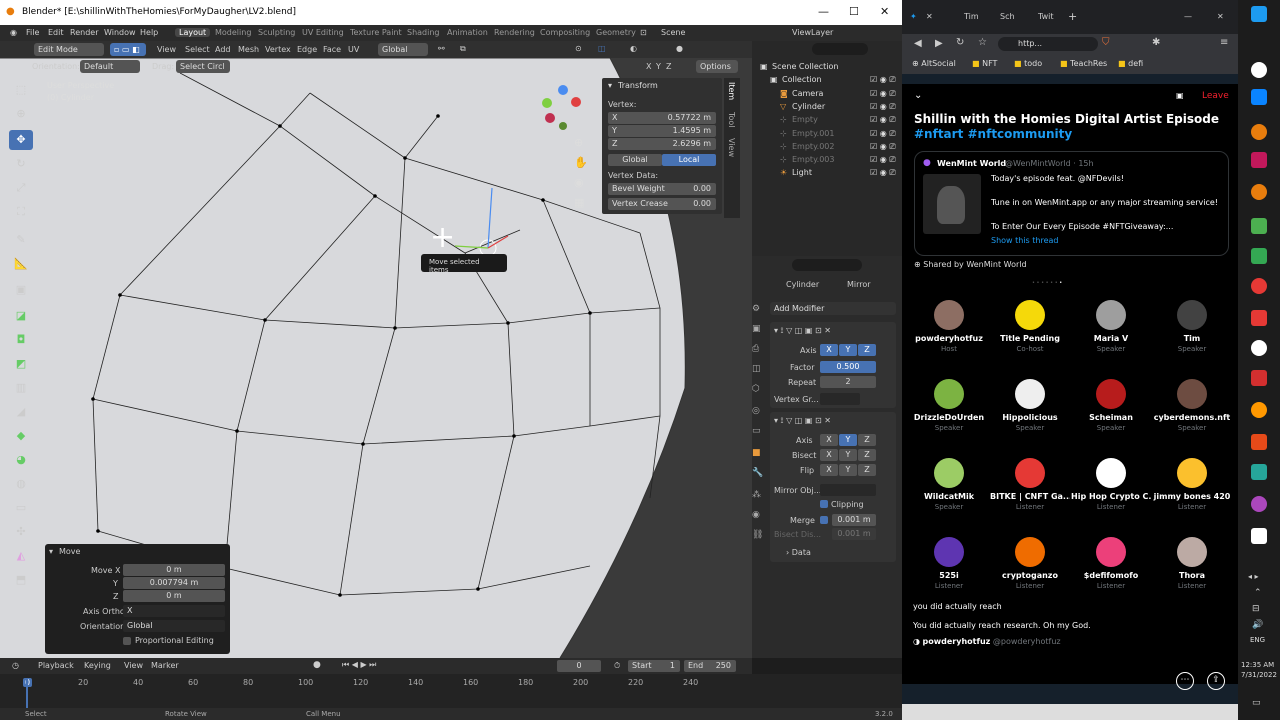  What do you see at coordinates (21, 90) in the screenshot?
I see `select-box-tool-icon: ⬚` at bounding box center [21, 90].